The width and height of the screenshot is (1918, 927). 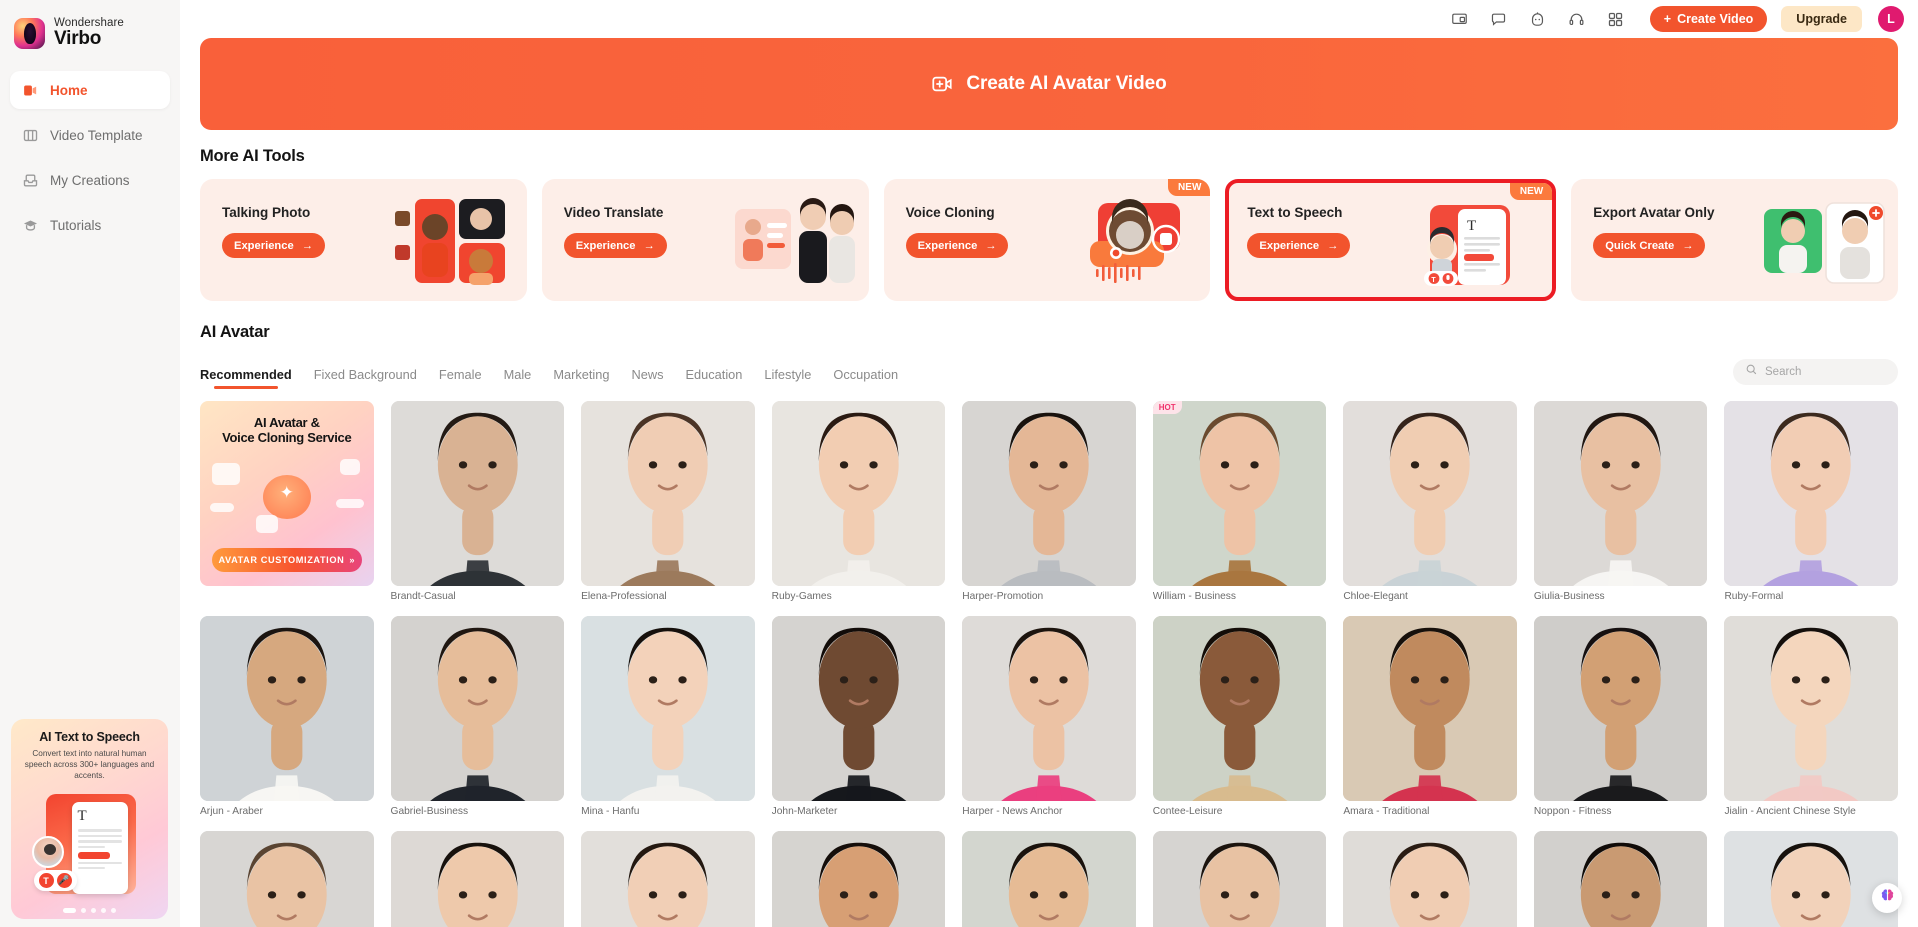 I want to click on promo-text-lines, so click(x=99, y=849).